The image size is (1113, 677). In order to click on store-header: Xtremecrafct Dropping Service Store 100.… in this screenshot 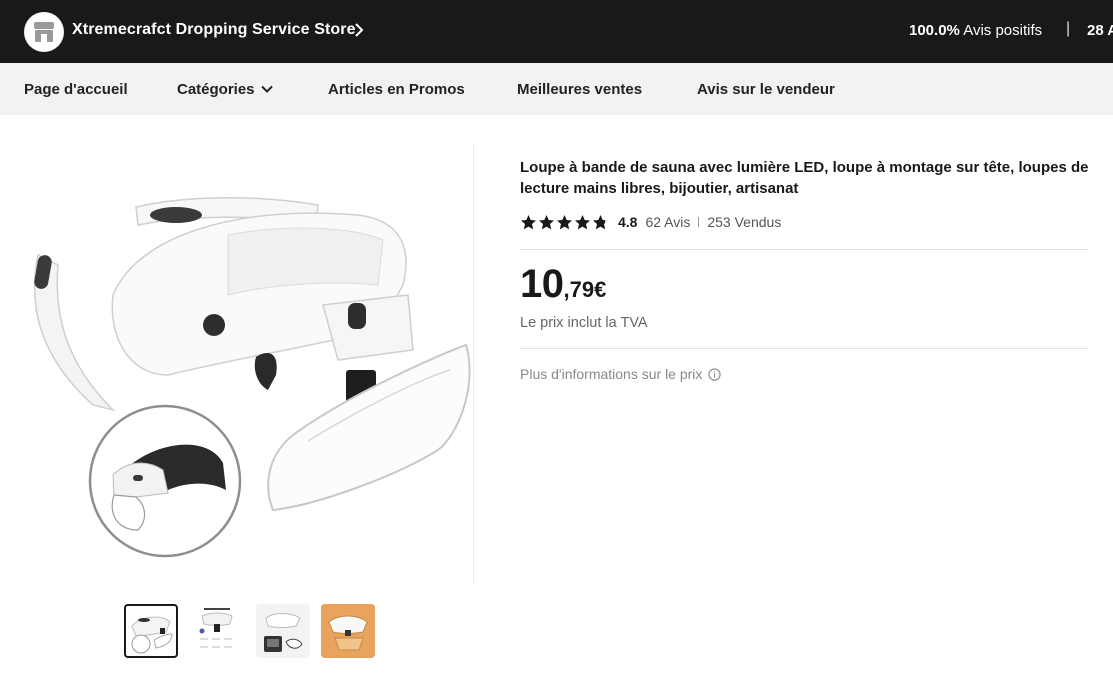, I will do `click(556, 31)`.